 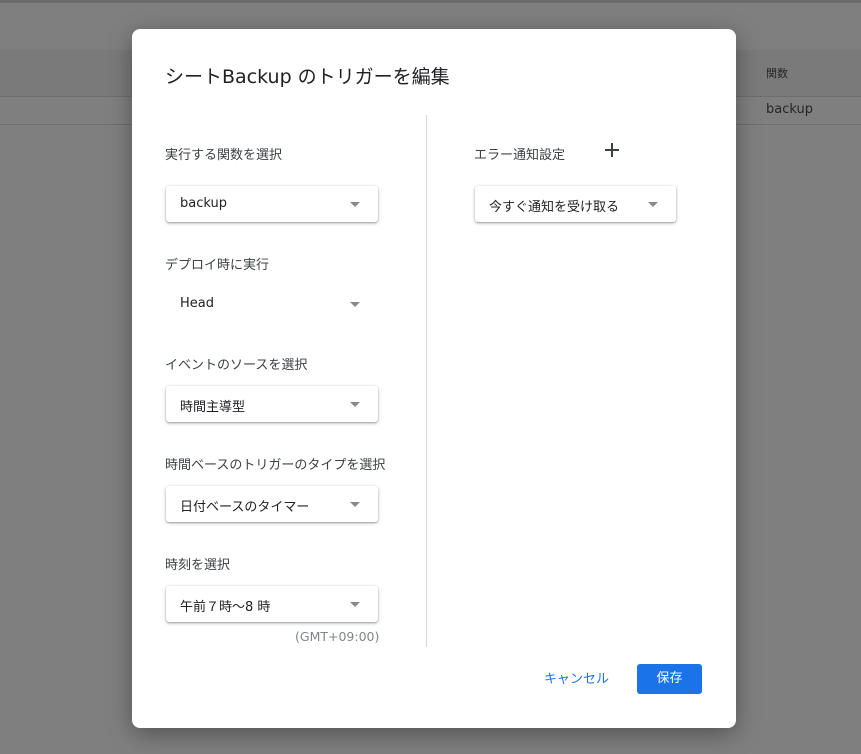 I want to click on function-select-value: backup, so click(x=203, y=203).